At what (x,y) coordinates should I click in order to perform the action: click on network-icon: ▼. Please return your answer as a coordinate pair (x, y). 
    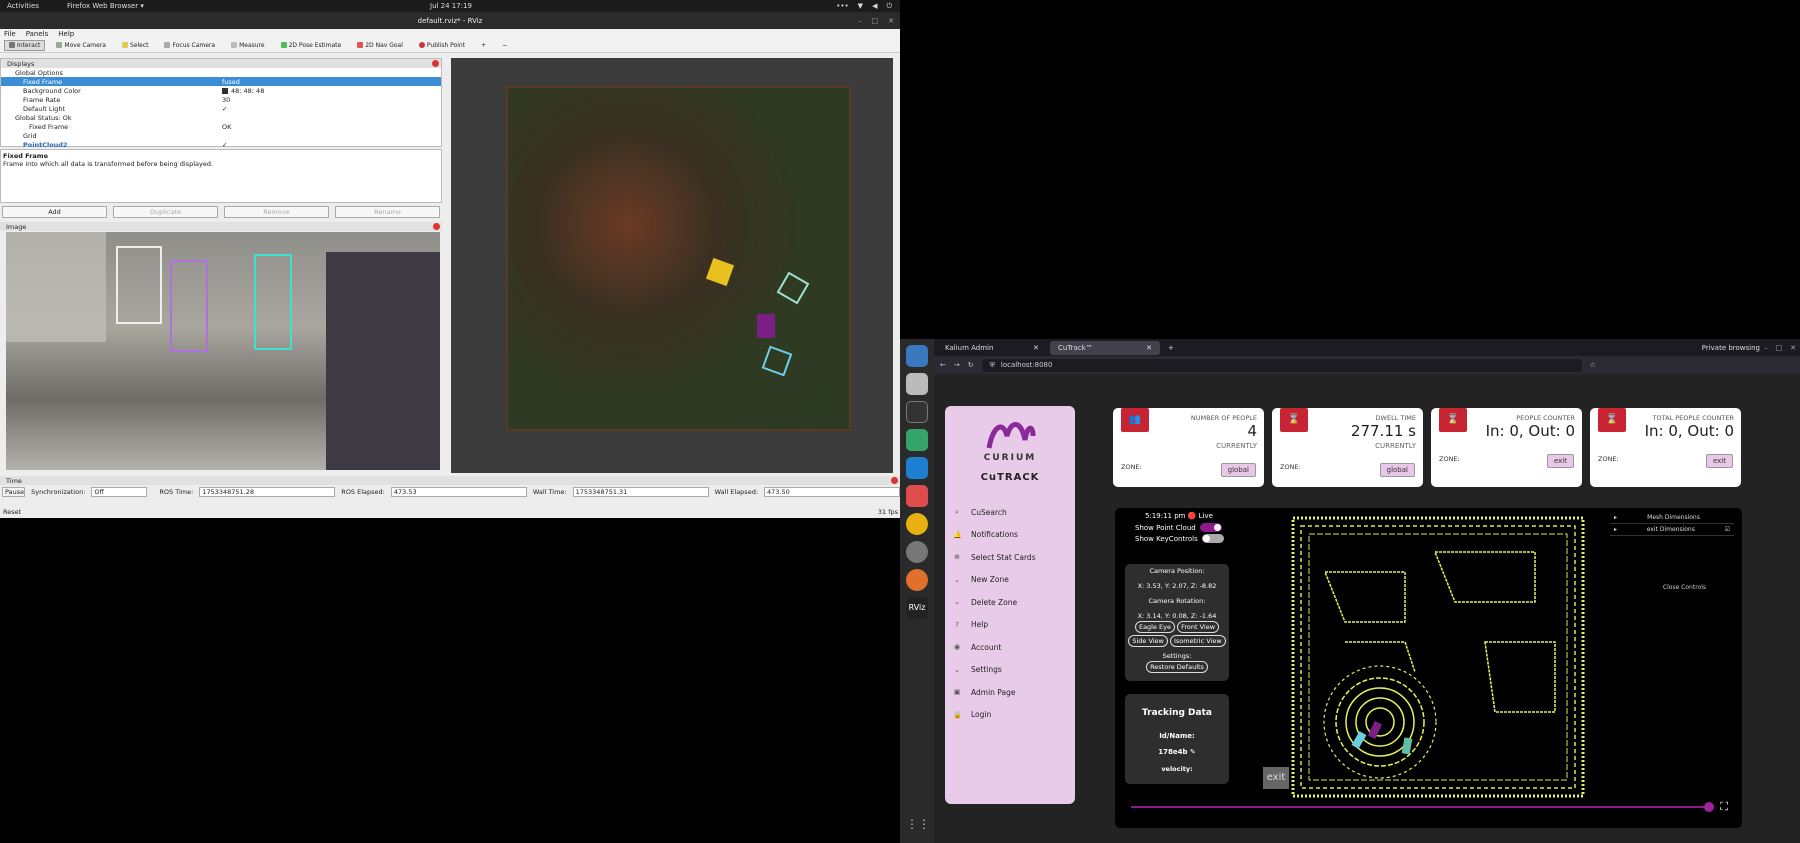
    Looking at the image, I should click on (860, 6).